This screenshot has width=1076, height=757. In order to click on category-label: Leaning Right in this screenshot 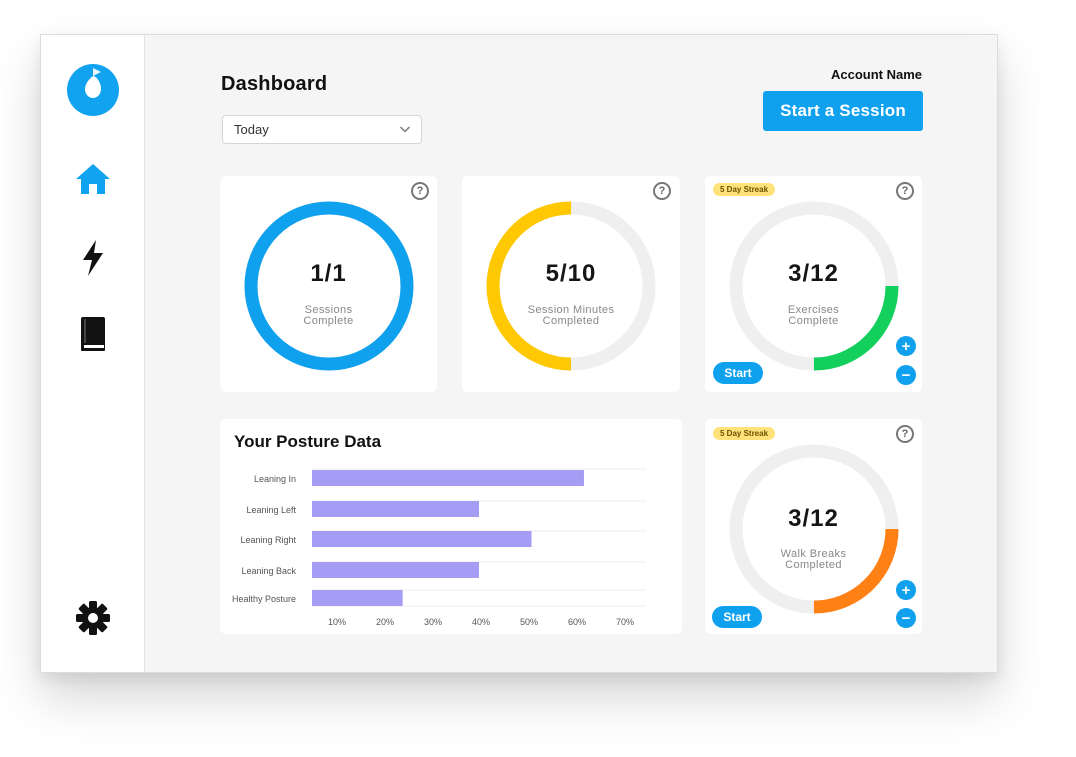, I will do `click(268, 540)`.